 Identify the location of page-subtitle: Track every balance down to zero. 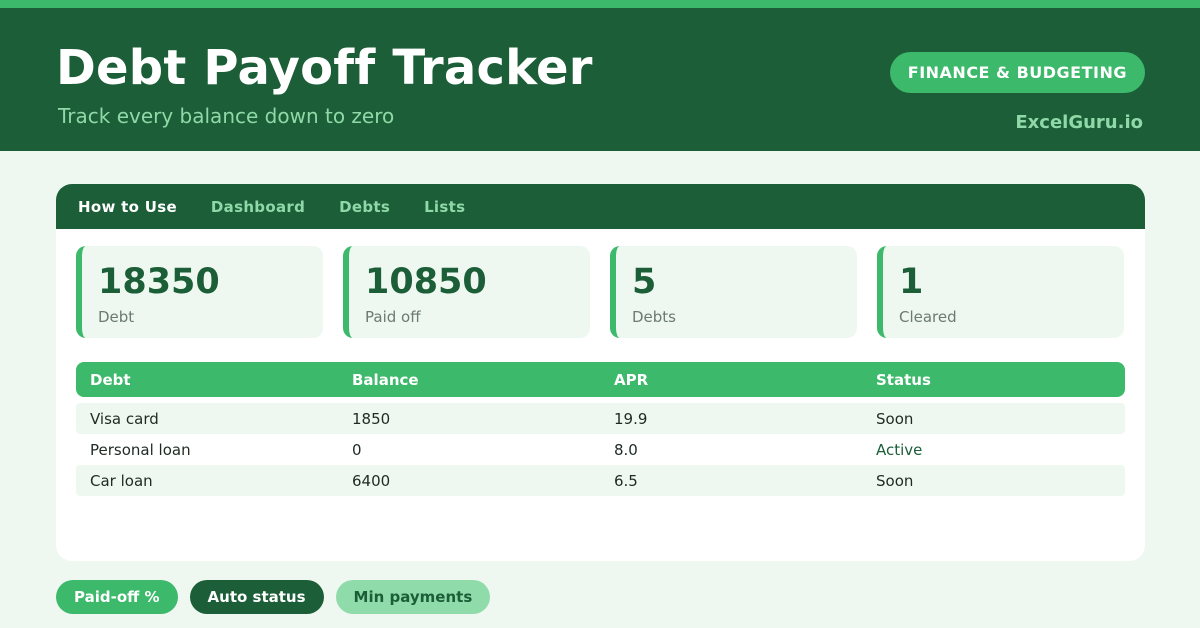
(226, 116).